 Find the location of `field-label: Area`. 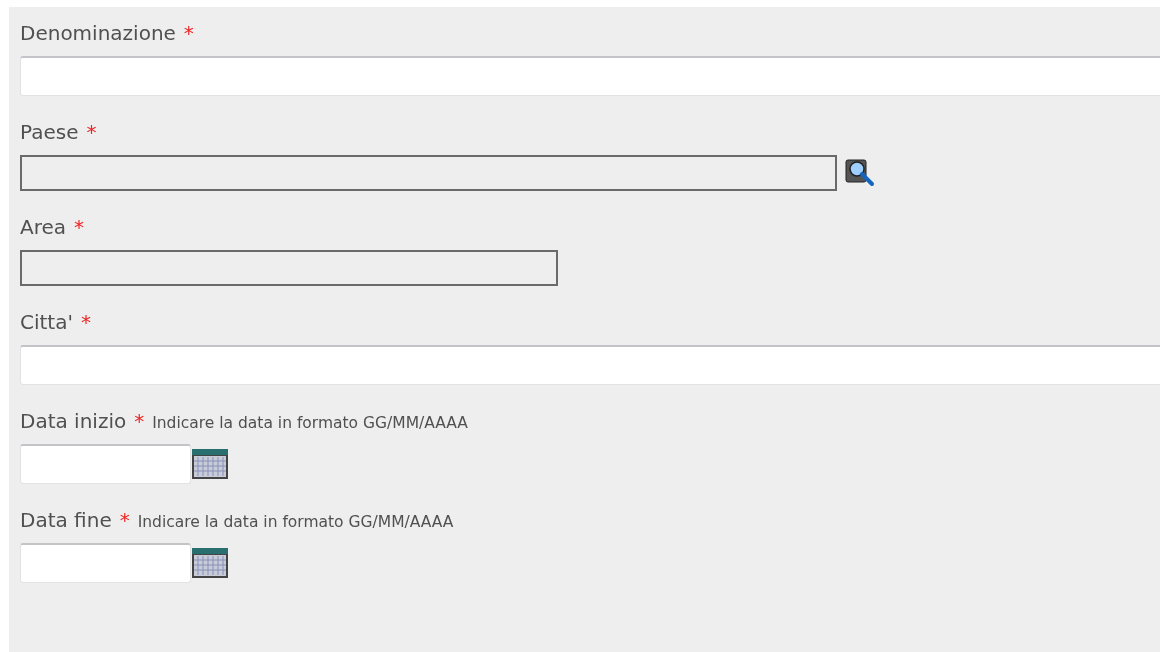

field-label: Area is located at coordinates (43, 227).